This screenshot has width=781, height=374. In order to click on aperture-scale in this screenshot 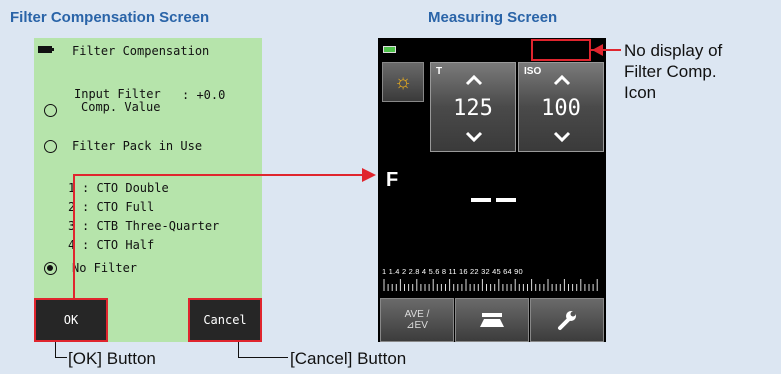, I will do `click(490, 285)`.